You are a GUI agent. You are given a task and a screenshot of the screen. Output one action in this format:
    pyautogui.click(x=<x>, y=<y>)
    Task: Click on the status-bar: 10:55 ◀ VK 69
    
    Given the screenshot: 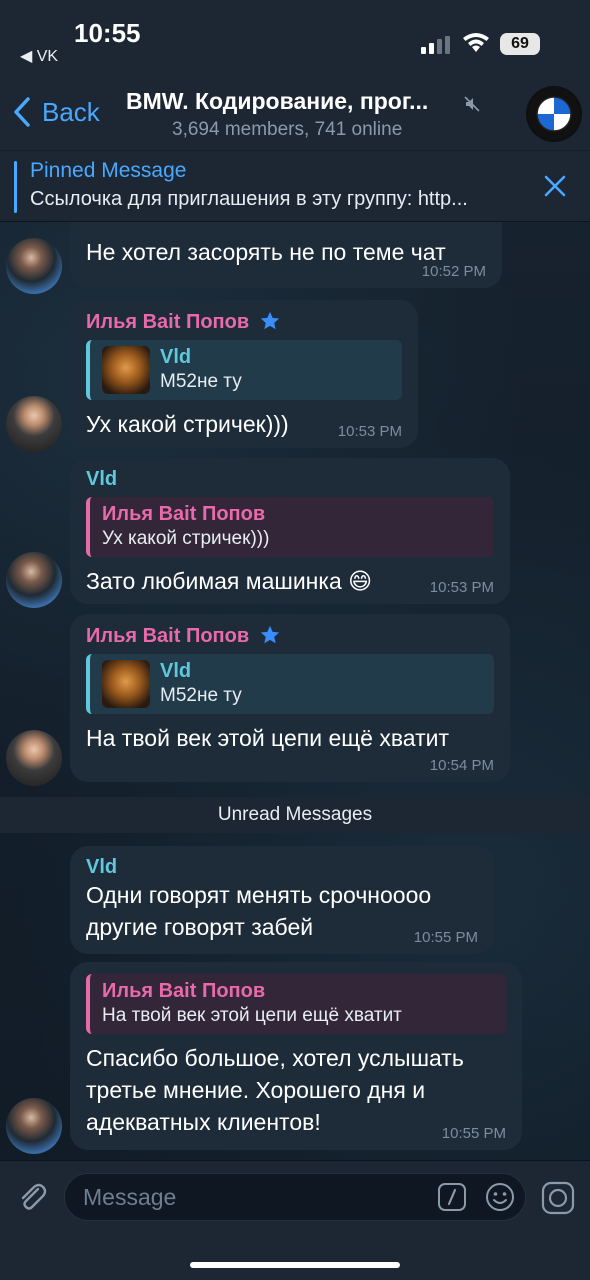 What is the action you would take?
    pyautogui.click(x=295, y=39)
    